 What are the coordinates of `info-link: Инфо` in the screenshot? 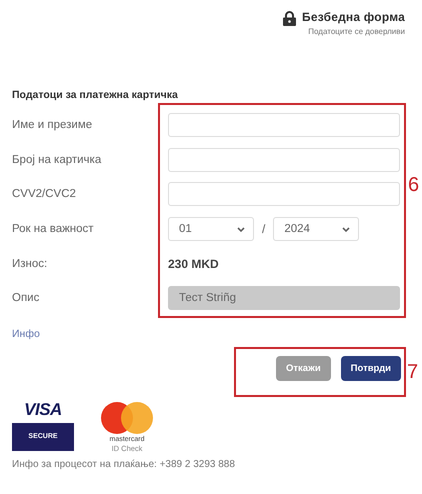 It's located at (26, 334).